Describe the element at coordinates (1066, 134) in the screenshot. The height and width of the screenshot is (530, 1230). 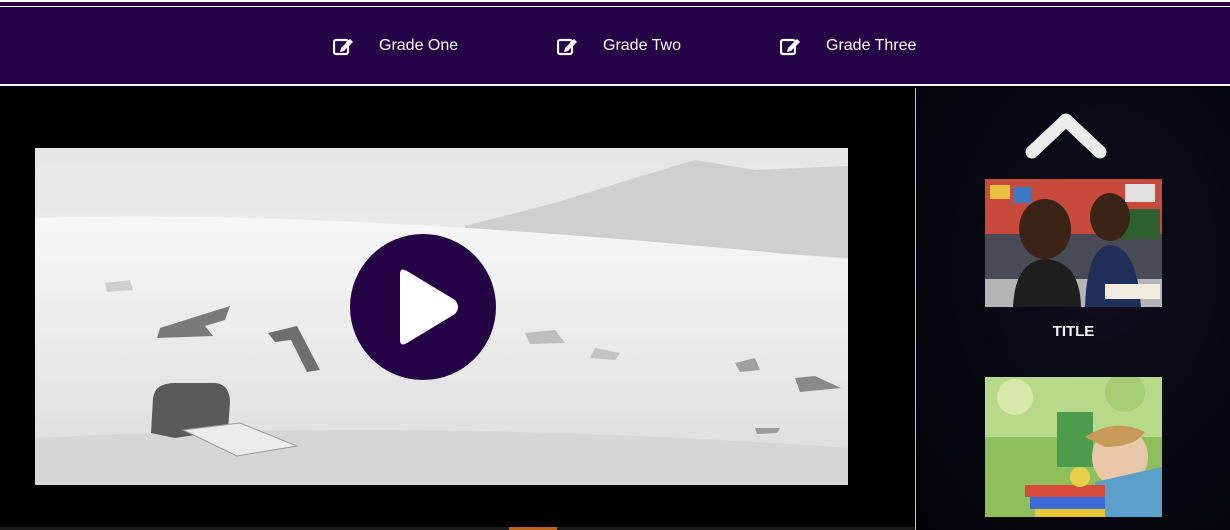
I see `chevron-up-icon` at that location.